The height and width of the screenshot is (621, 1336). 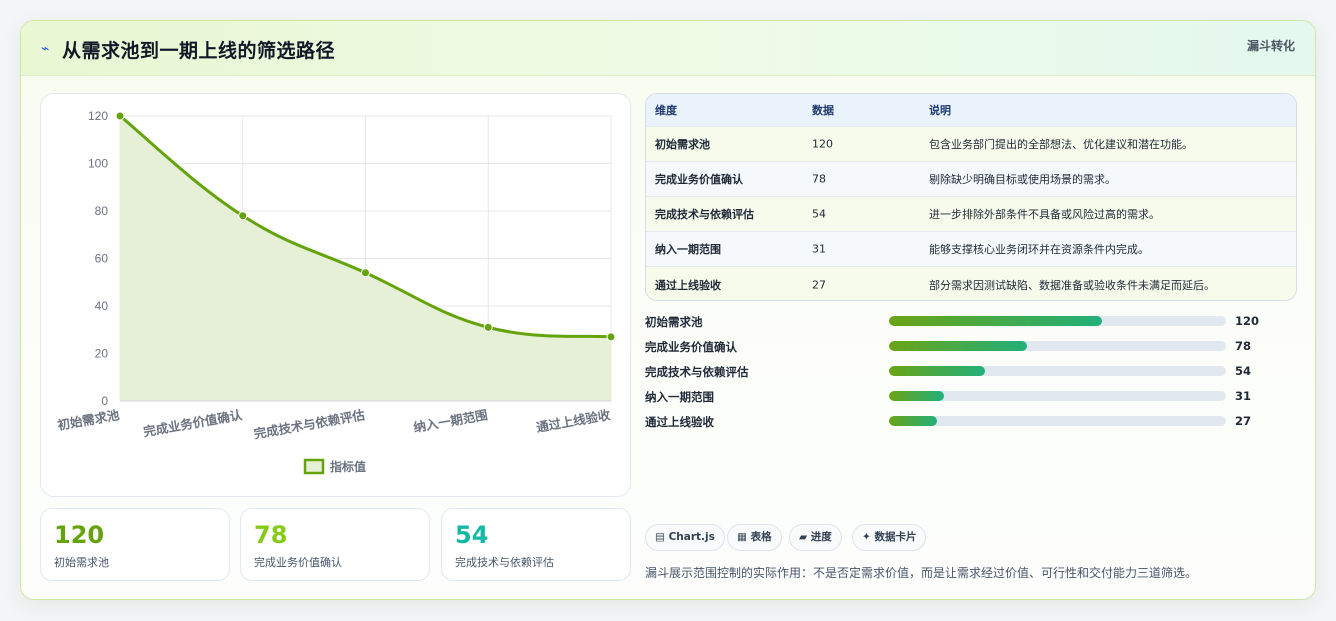 I want to click on stat-value: 120, so click(x=79, y=535).